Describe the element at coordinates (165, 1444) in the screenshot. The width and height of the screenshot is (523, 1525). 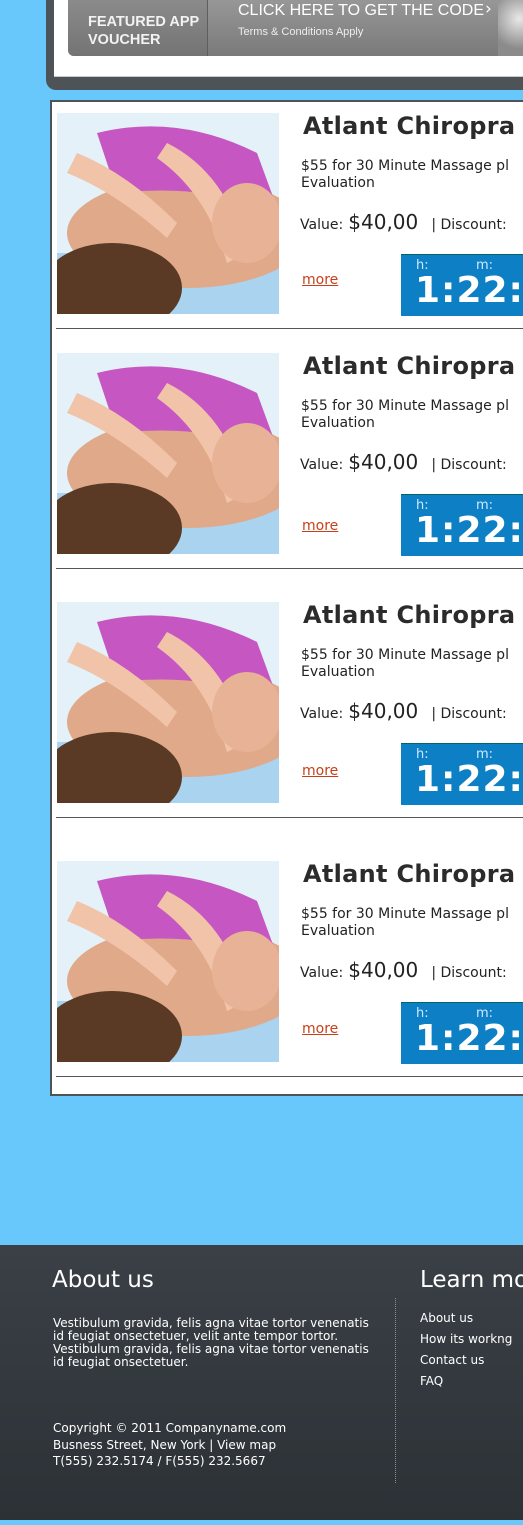
I see `address-line: Busness Street, New York | View map` at that location.